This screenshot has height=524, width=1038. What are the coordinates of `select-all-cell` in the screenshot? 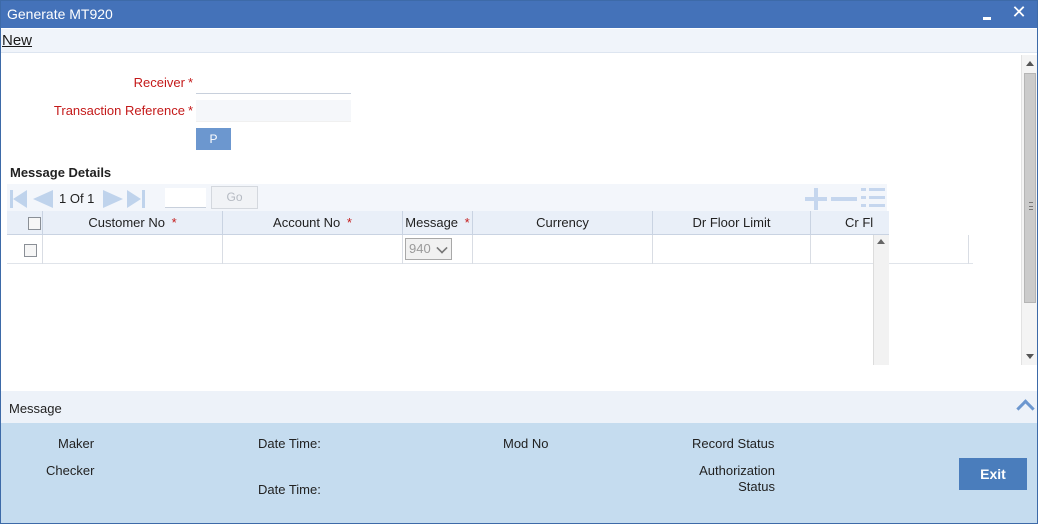 It's located at (25, 223).